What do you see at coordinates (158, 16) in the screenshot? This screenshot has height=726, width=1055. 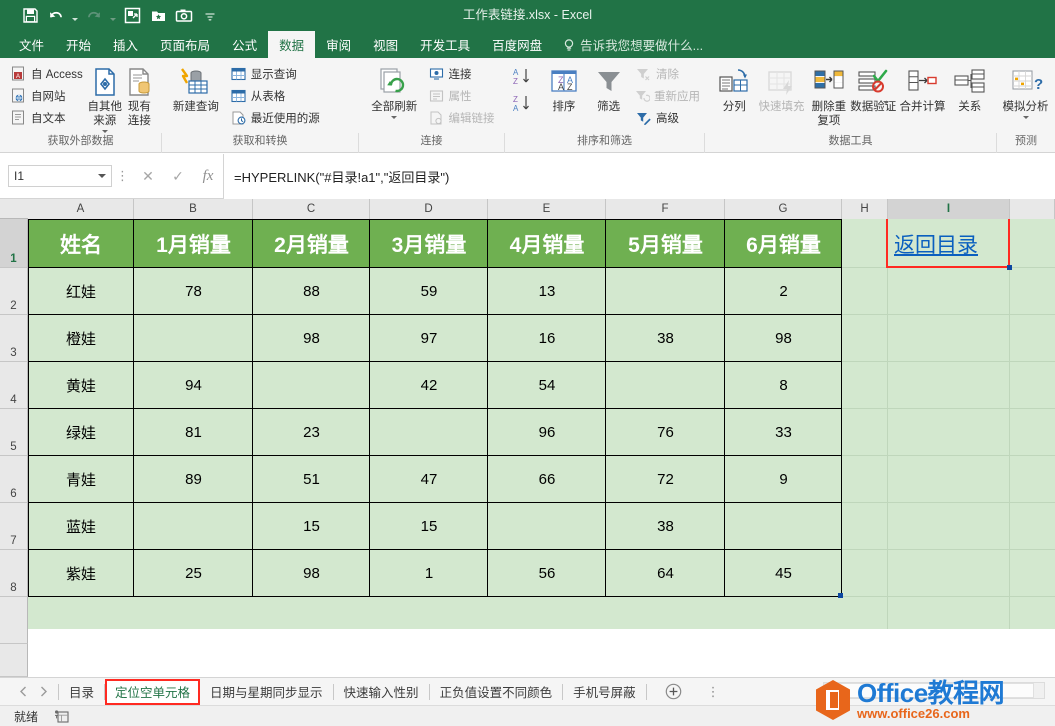 I see `star-folder-icon` at bounding box center [158, 16].